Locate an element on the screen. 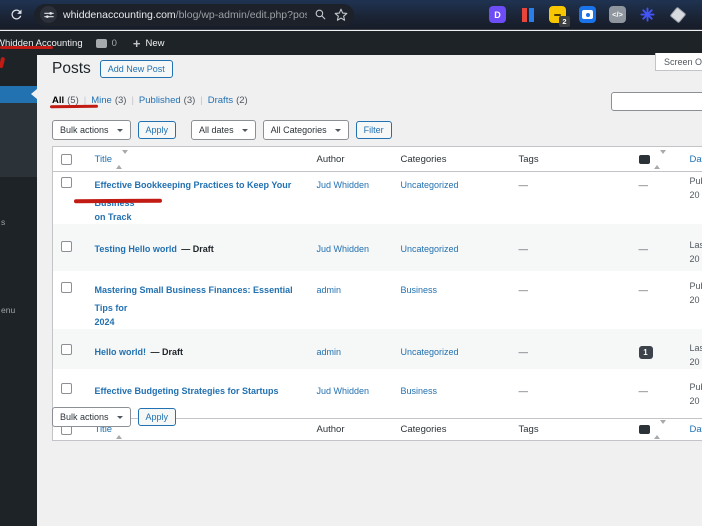  post-state: — Draft is located at coordinates (166, 352).